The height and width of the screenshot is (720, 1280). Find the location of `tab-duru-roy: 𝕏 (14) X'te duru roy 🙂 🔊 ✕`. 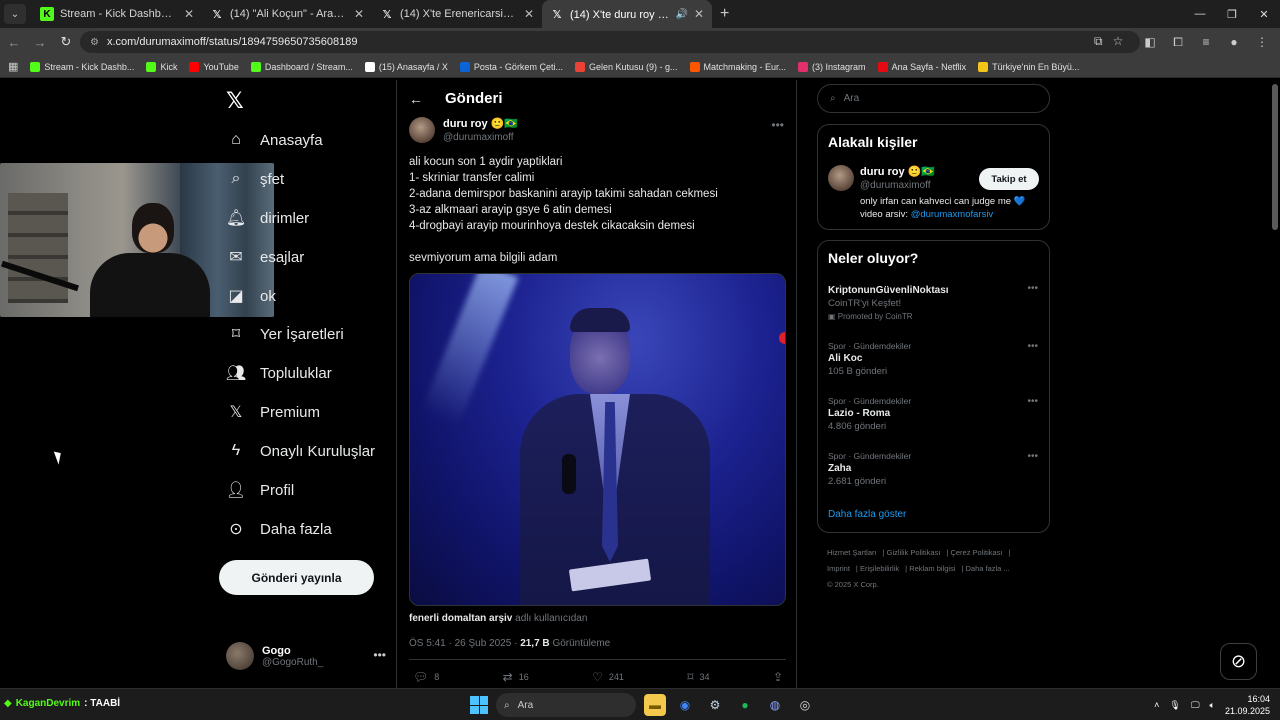

tab-duru-roy: 𝕏 (14) X'te duru roy 🙂 🔊 ✕ is located at coordinates (627, 14).